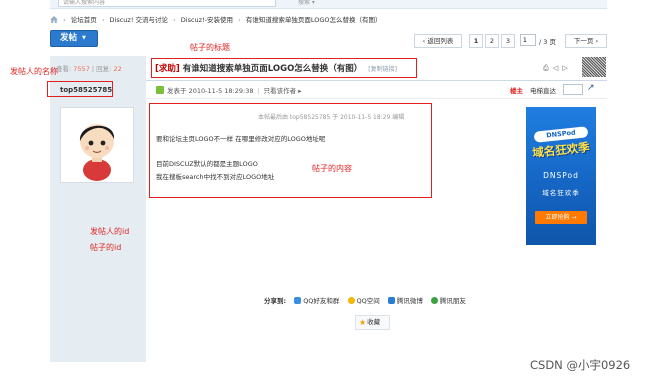 This screenshot has height=385, width=663. I want to click on replies-count: 22, so click(117, 69).